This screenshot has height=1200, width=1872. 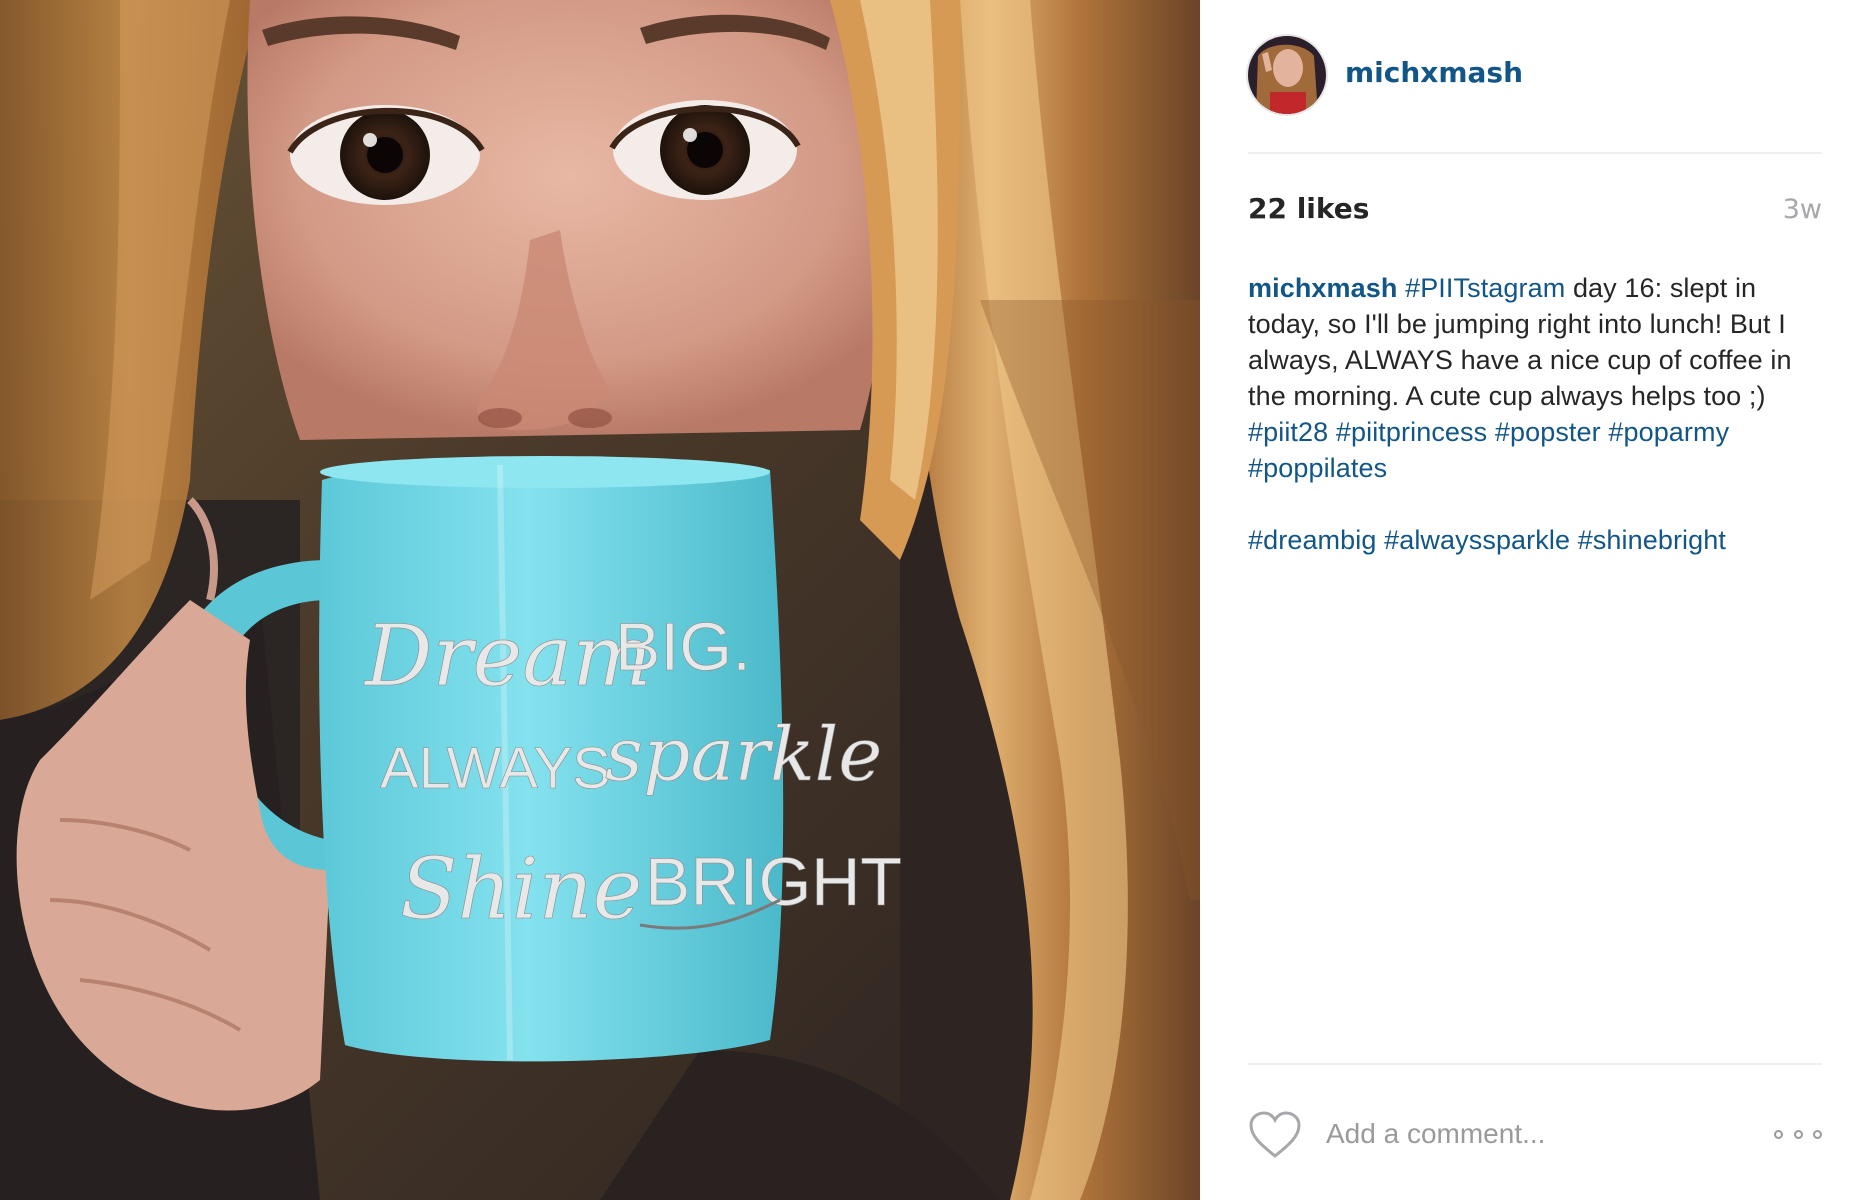 What do you see at coordinates (1668, 432) in the screenshot?
I see `hashtag-link: #poparmy` at bounding box center [1668, 432].